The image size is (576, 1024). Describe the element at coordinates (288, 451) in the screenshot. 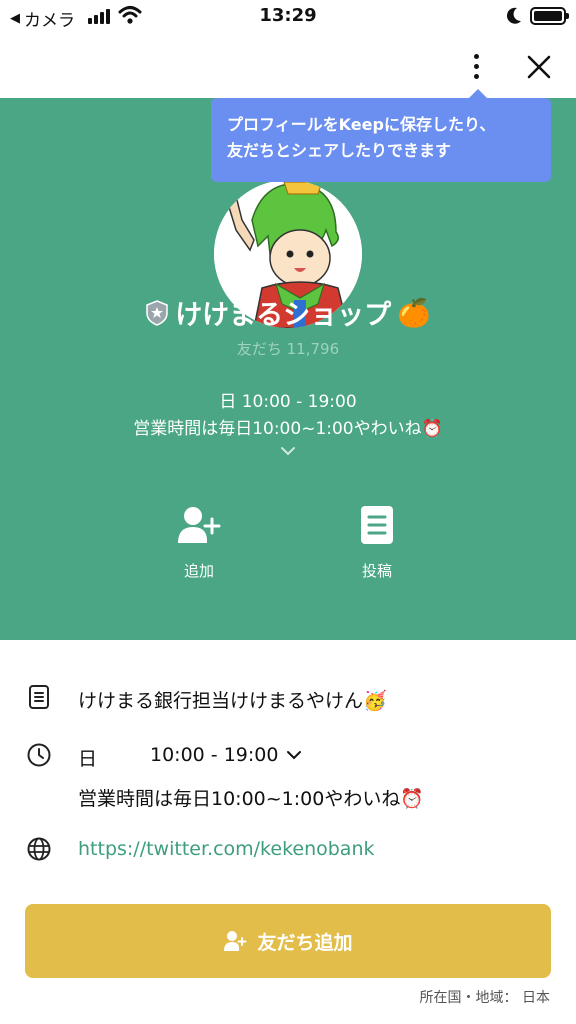

I see `expand-chevron-icon` at that location.